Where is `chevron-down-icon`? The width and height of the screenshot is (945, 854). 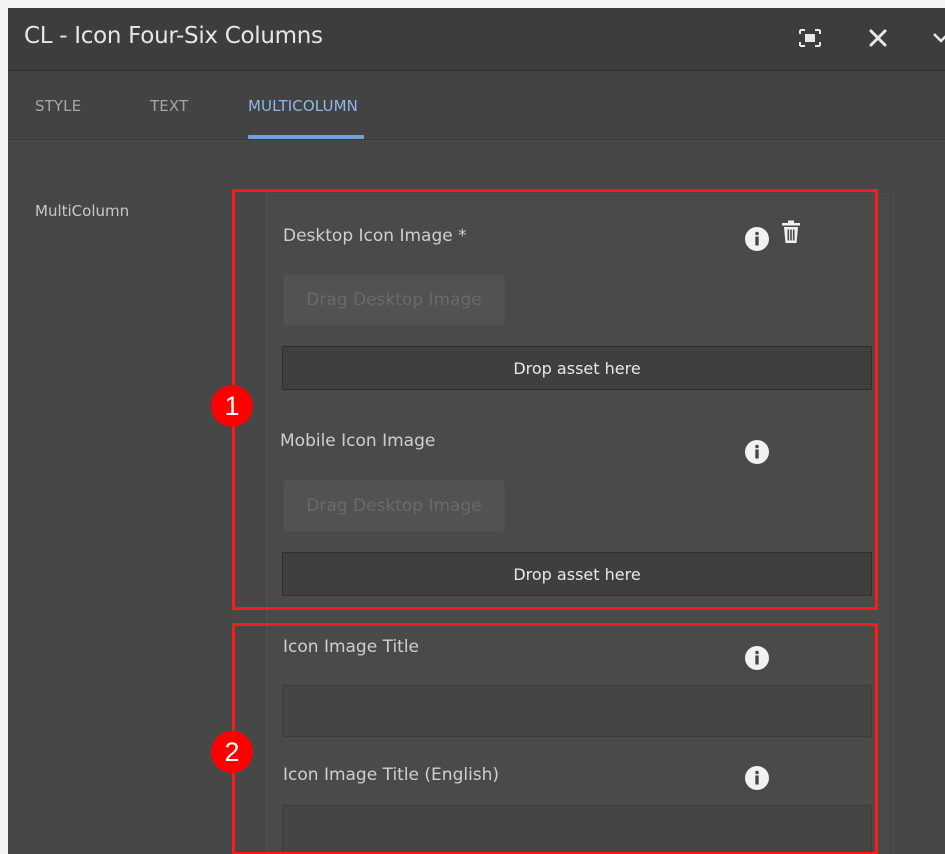
chevron-down-icon is located at coordinates (935, 38).